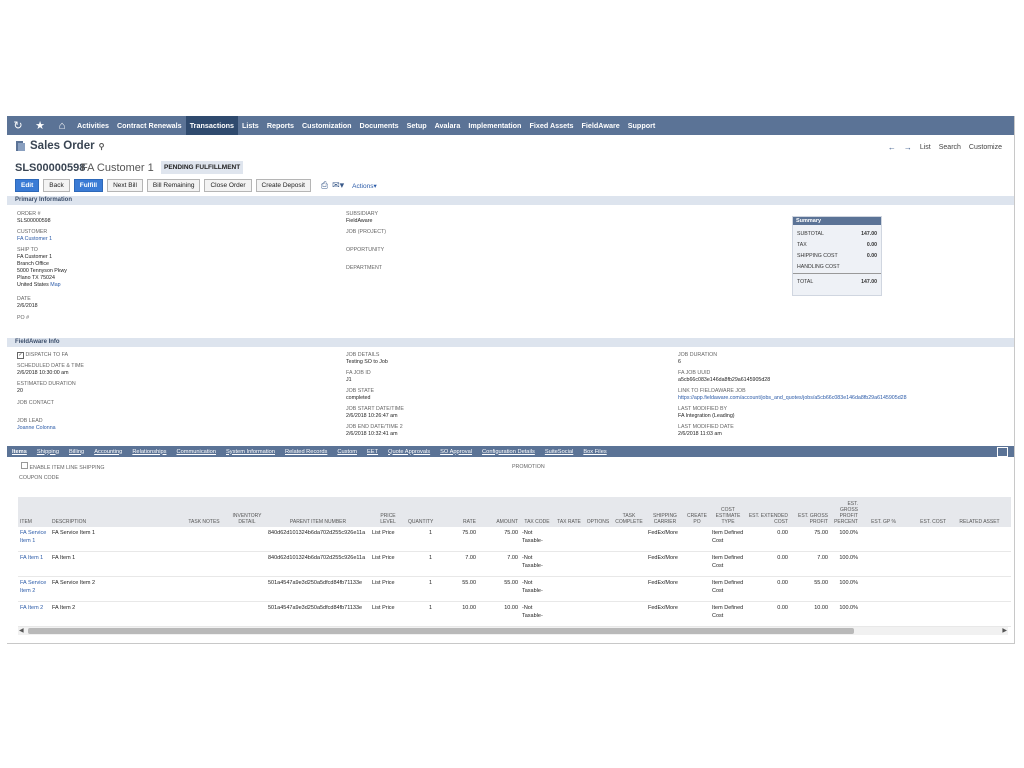  Describe the element at coordinates (448, 125) in the screenshot. I see `nav-item-avalara: Avalara` at that location.